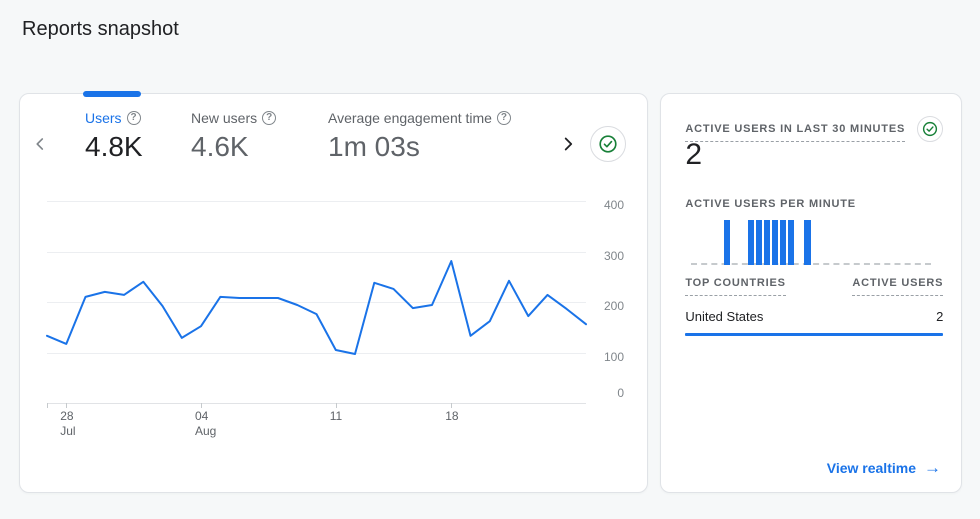 This screenshot has width=980, height=519. Describe the element at coordinates (871, 468) in the screenshot. I see `view-realtime-label: View realtime` at that location.